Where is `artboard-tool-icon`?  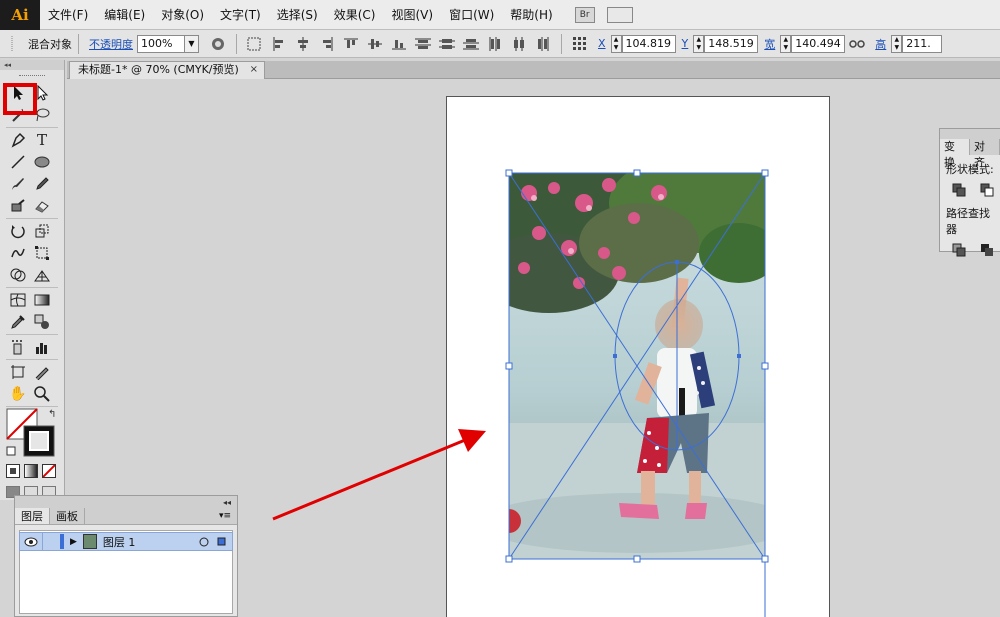
artboard-tool-icon is located at coordinates (18, 372).